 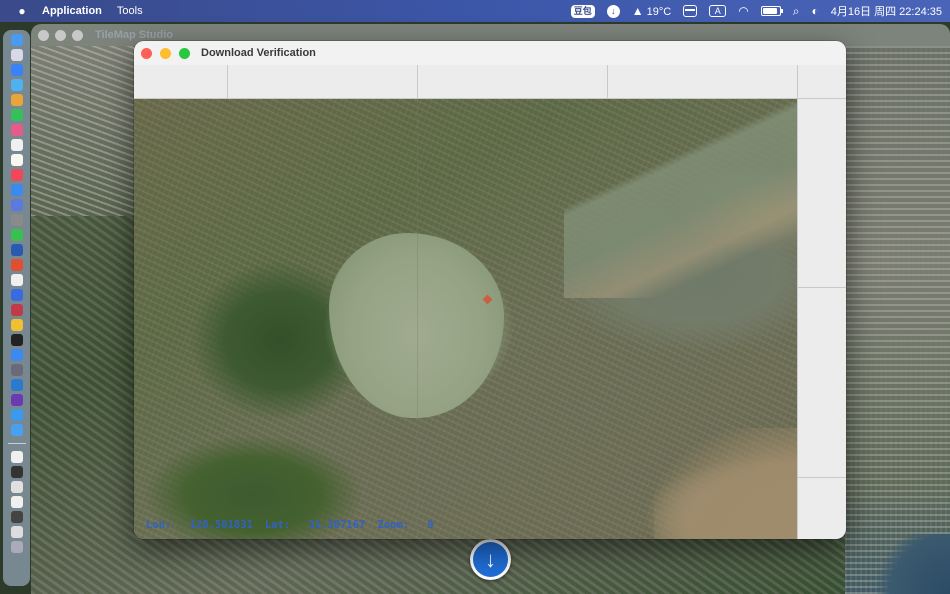 I want to click on dock-separator, so click(x=16, y=443).